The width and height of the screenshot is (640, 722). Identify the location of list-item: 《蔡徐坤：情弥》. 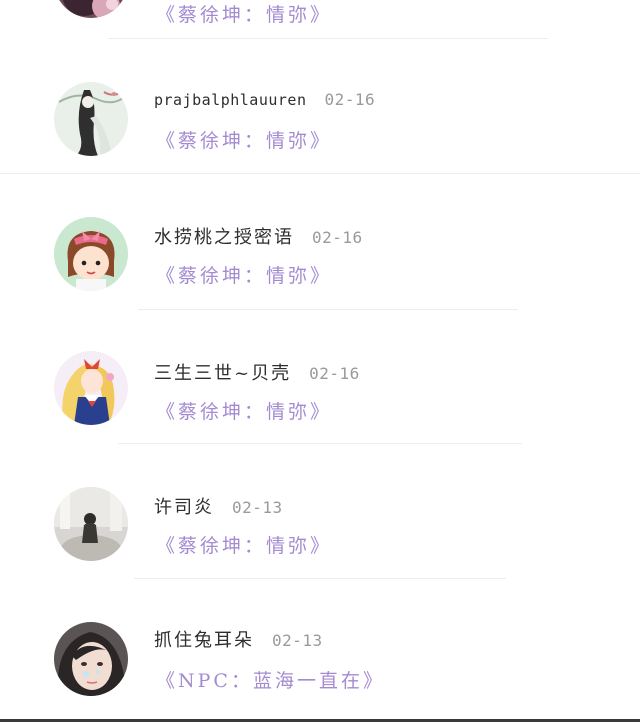
(320, 19).